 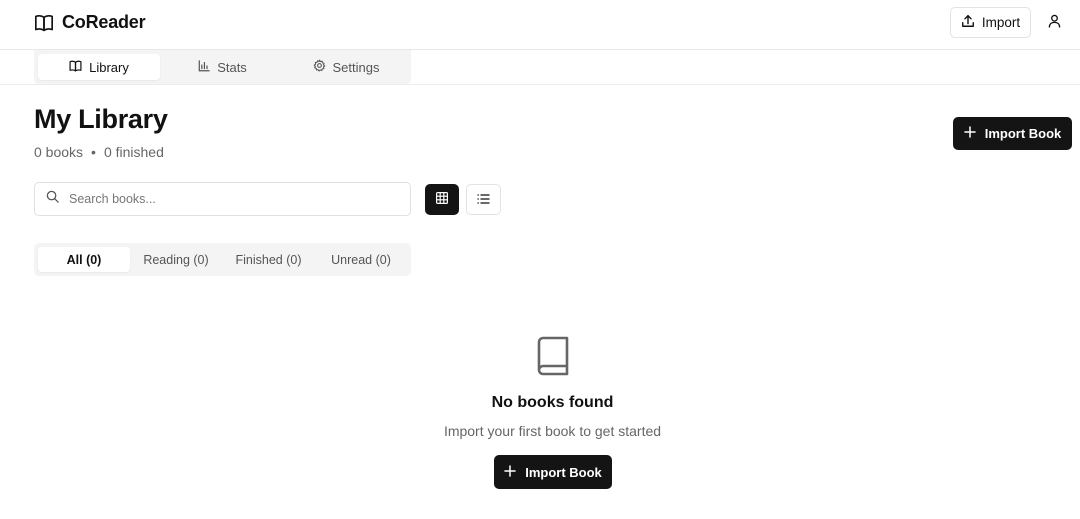 I want to click on header-import-label: Import, so click(x=1001, y=22).